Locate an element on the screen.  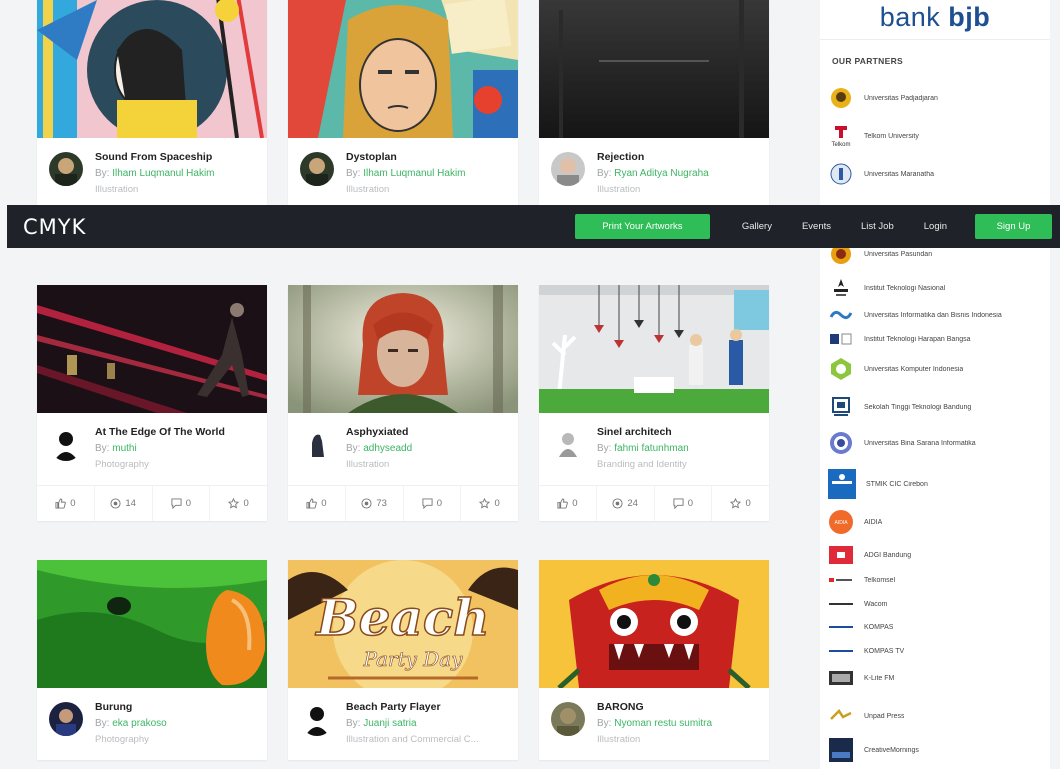
stmik-cic-logo-icon is located at coordinates (842, 484).